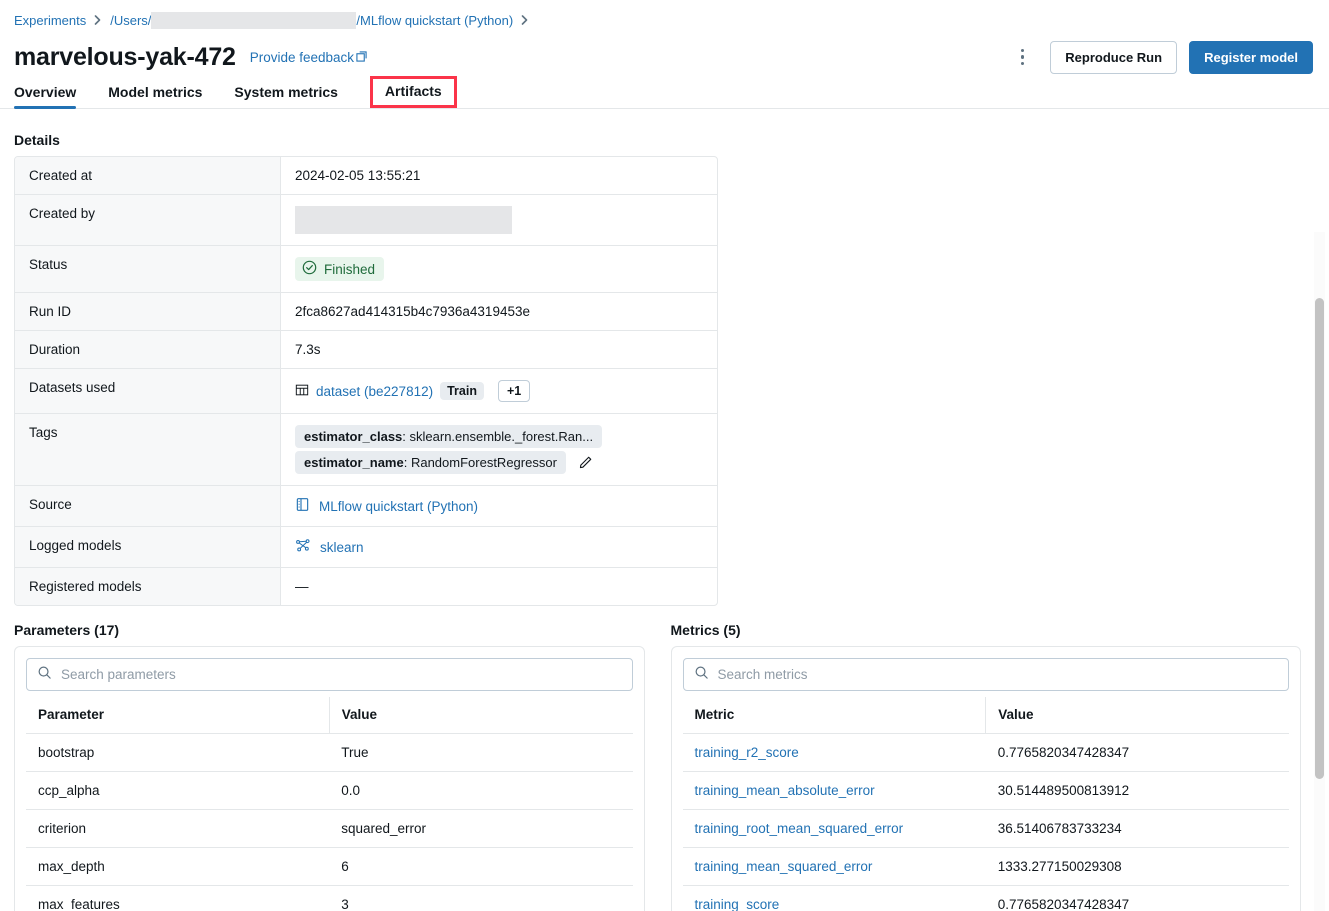 The width and height of the screenshot is (1329, 911). I want to click on parameters-table-header: Parameter Value, so click(329, 715).